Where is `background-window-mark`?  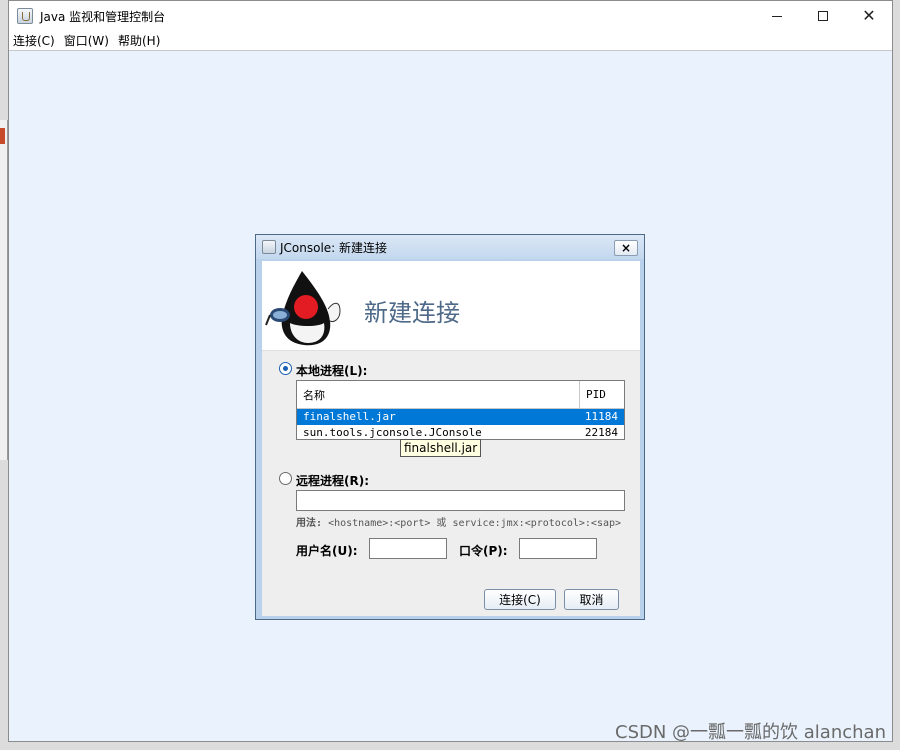
background-window-mark is located at coordinates (2, 136).